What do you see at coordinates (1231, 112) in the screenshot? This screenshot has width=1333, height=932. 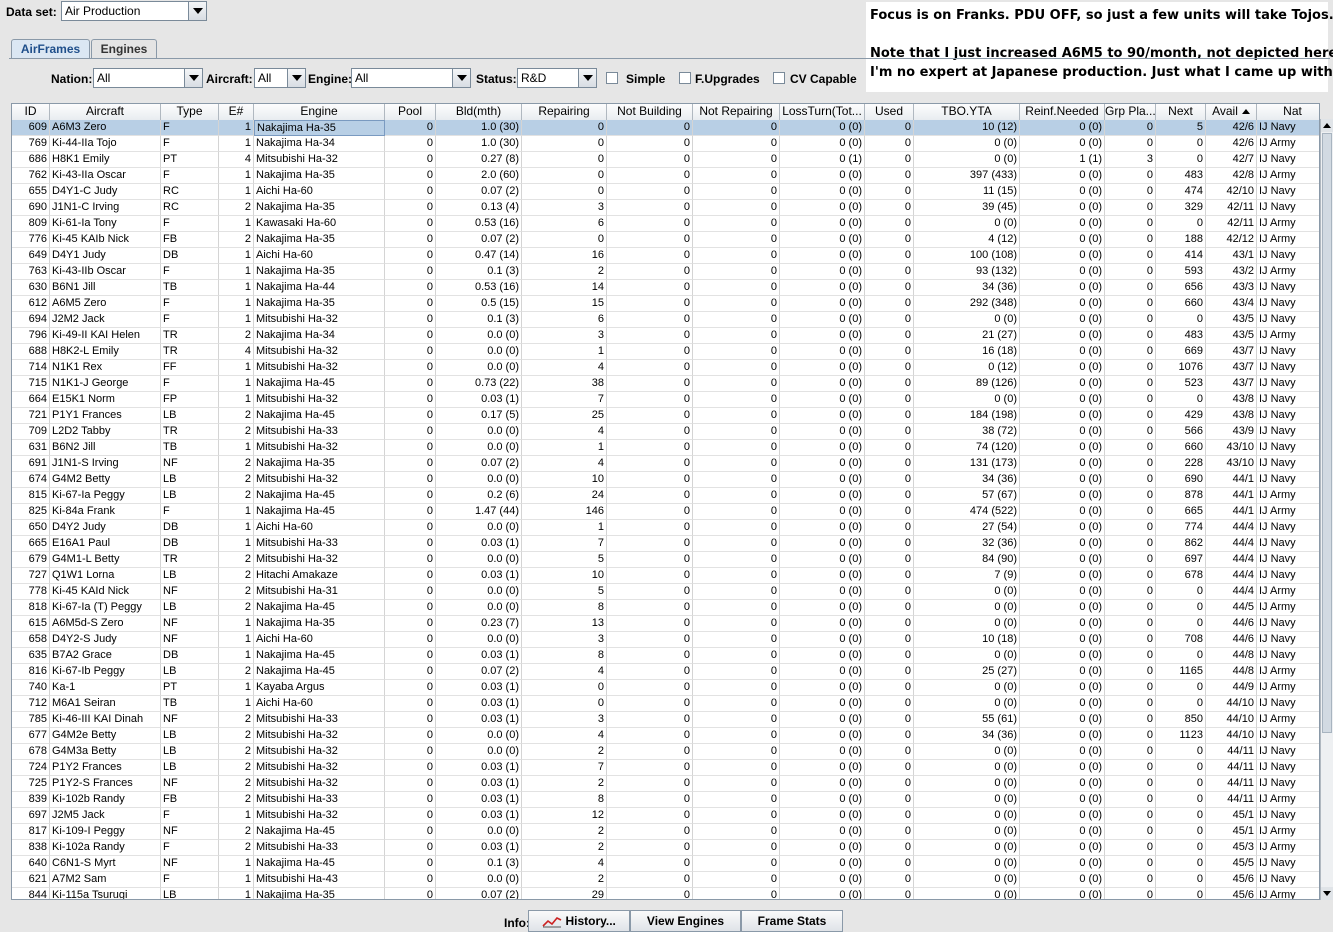 I see `column-header: Avail` at bounding box center [1231, 112].